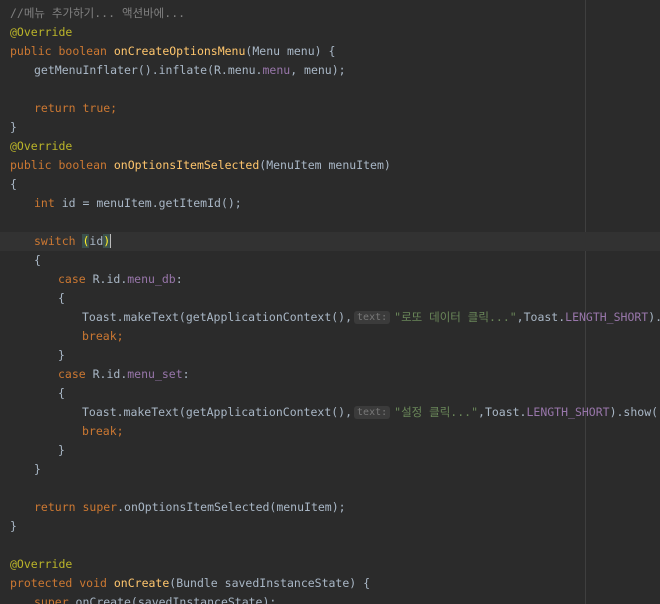 The height and width of the screenshot is (604, 660). Describe the element at coordinates (48, 203) in the screenshot. I see `code-token: int` at that location.